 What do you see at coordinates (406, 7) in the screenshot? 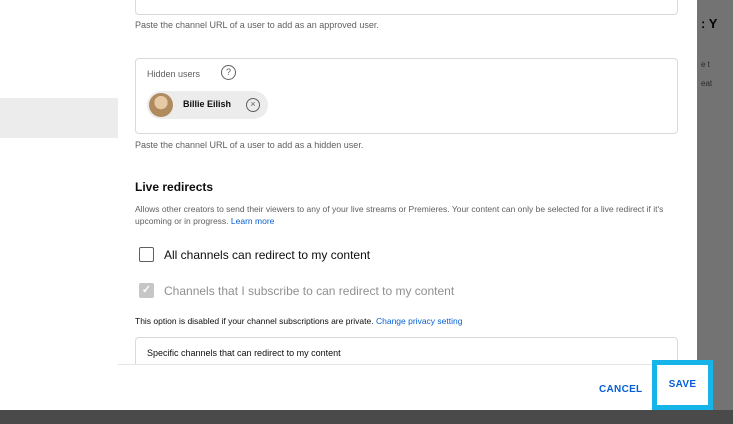
I see `approved-users-input` at bounding box center [406, 7].